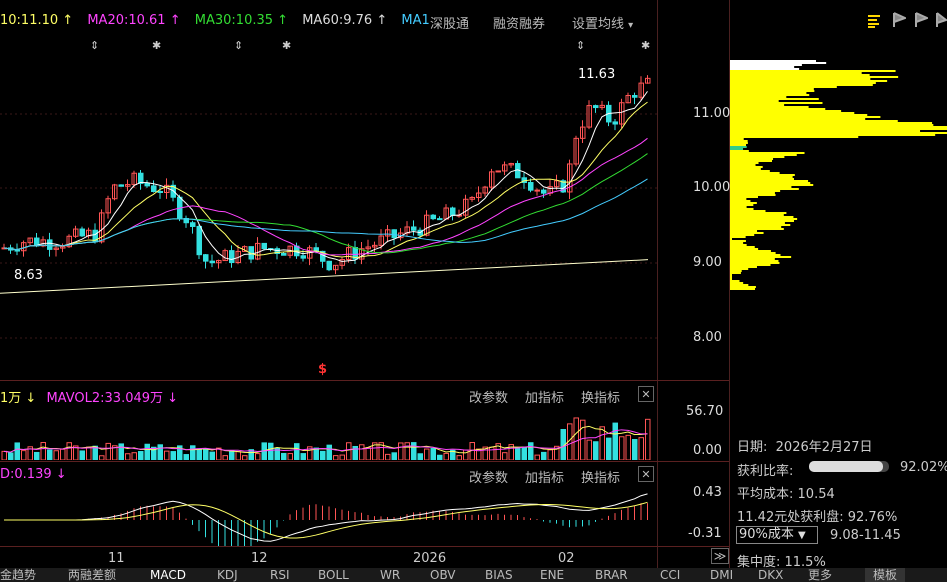 The image size is (947, 582). What do you see at coordinates (705, 411) in the screenshot?
I see `volume-tick: 56.70` at bounding box center [705, 411].